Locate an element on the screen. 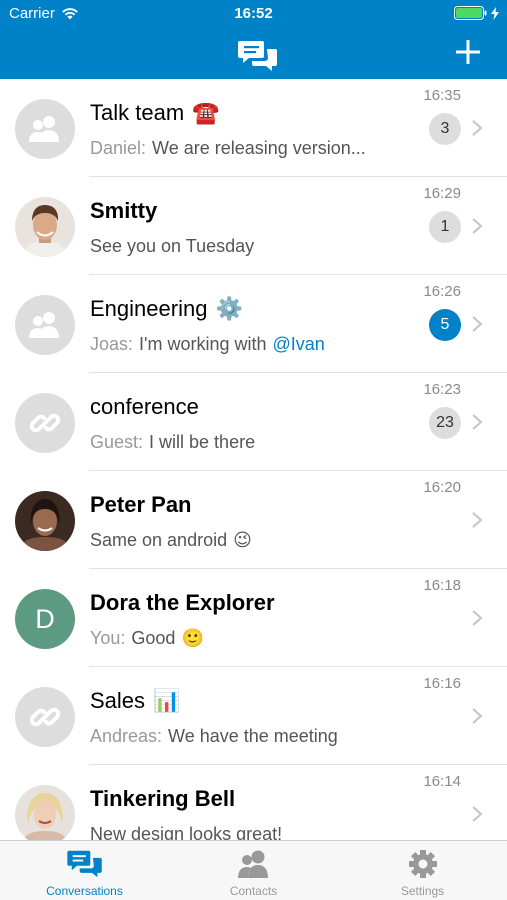 This screenshot has height=900, width=507. gear-emoji: ⚙️ is located at coordinates (229, 308).